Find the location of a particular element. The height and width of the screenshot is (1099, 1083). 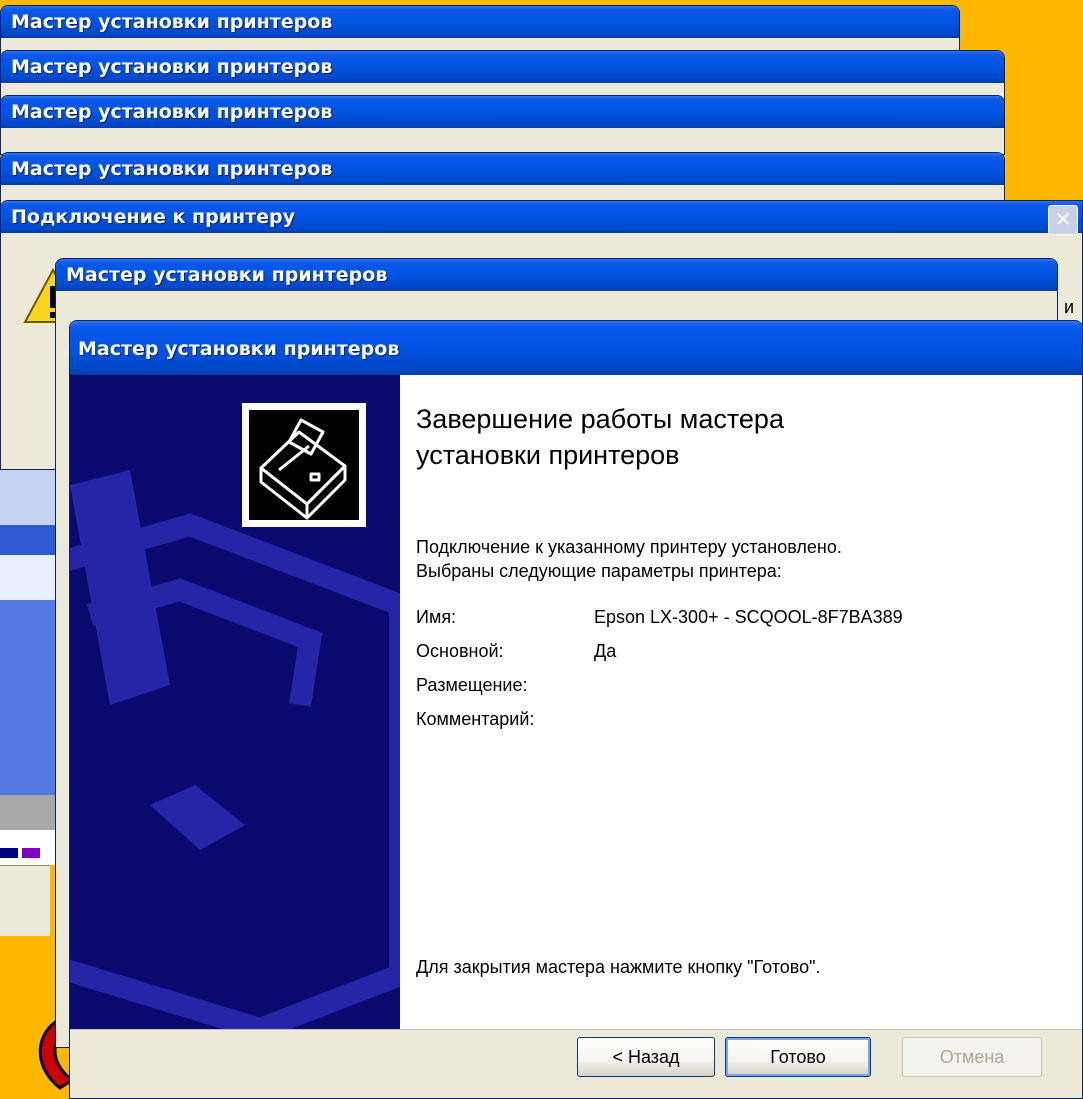

printer-icon-frame is located at coordinates (304, 465).